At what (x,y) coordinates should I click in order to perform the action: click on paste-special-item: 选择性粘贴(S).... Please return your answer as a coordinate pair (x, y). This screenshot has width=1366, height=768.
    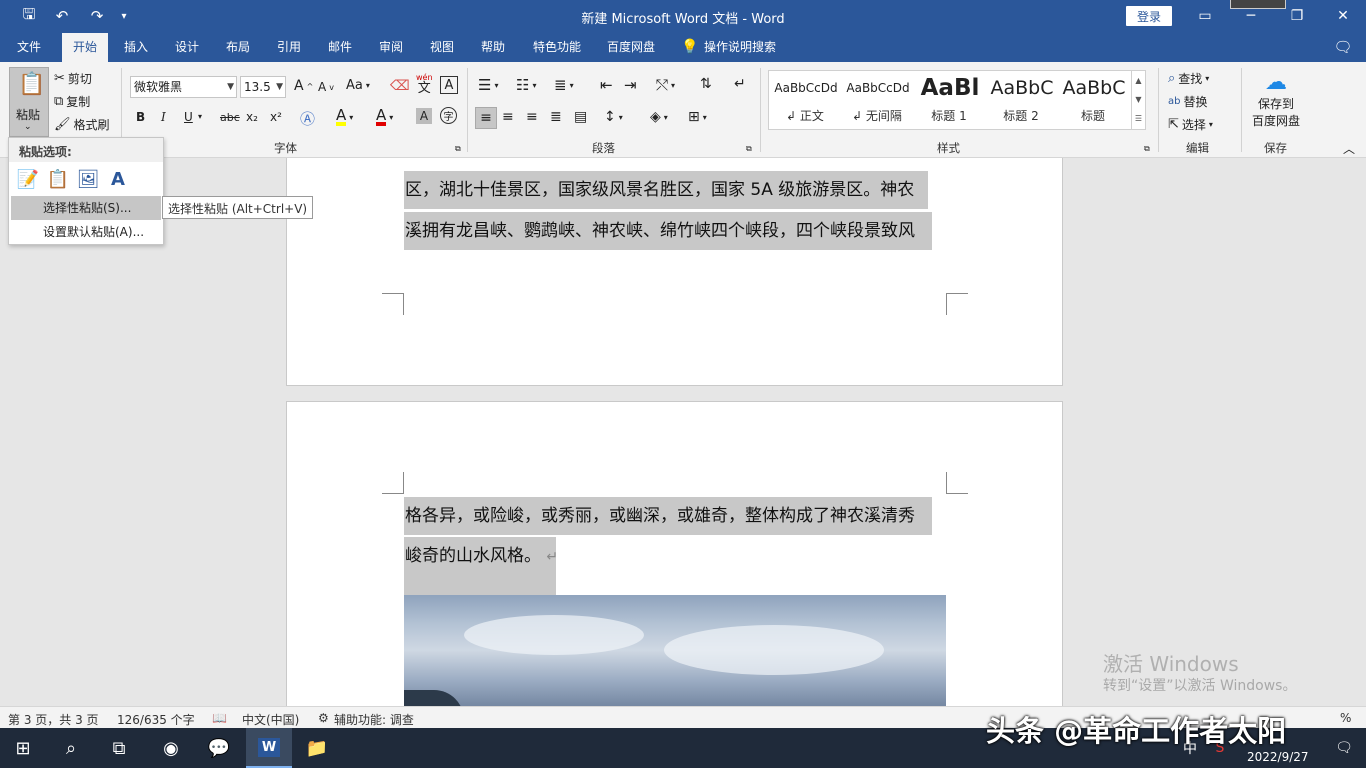
    Looking at the image, I should click on (86, 208).